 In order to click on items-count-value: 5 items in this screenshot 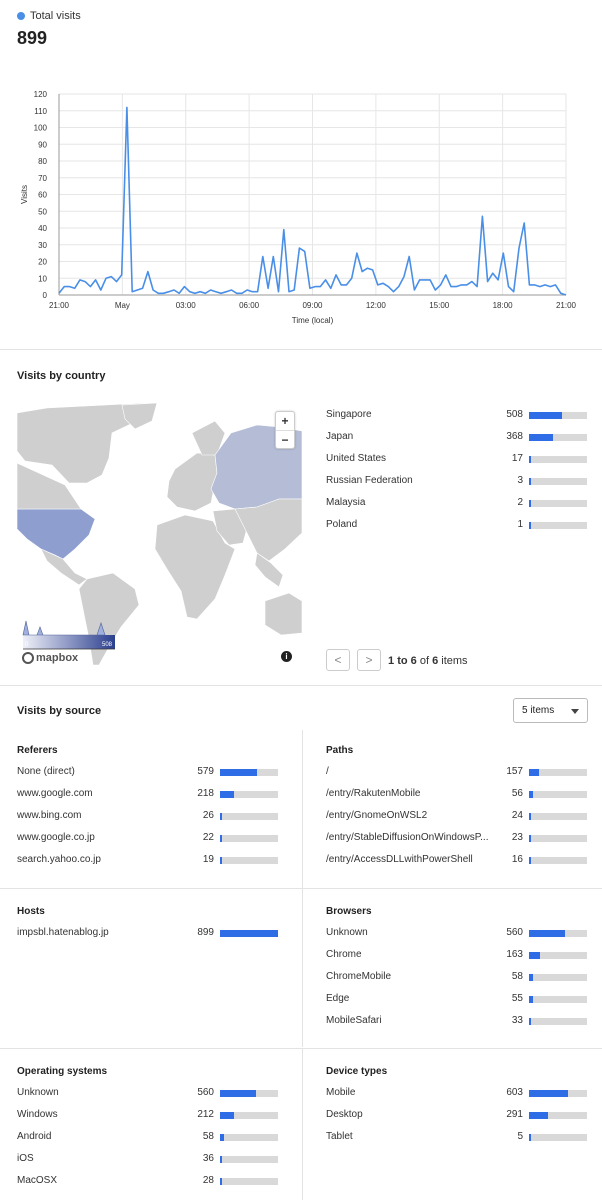, I will do `click(538, 710)`.